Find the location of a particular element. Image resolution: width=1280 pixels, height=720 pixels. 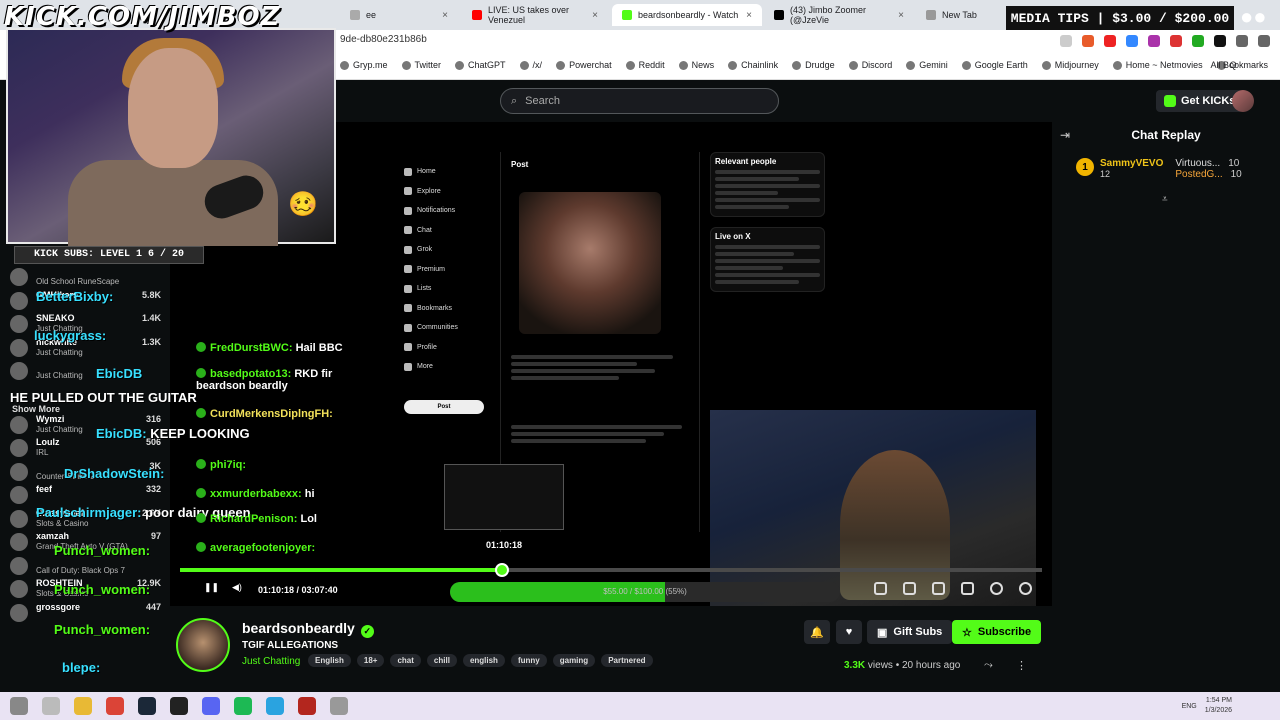

gift-subs-button: ▣ Gift Subs is located at coordinates (910, 632).